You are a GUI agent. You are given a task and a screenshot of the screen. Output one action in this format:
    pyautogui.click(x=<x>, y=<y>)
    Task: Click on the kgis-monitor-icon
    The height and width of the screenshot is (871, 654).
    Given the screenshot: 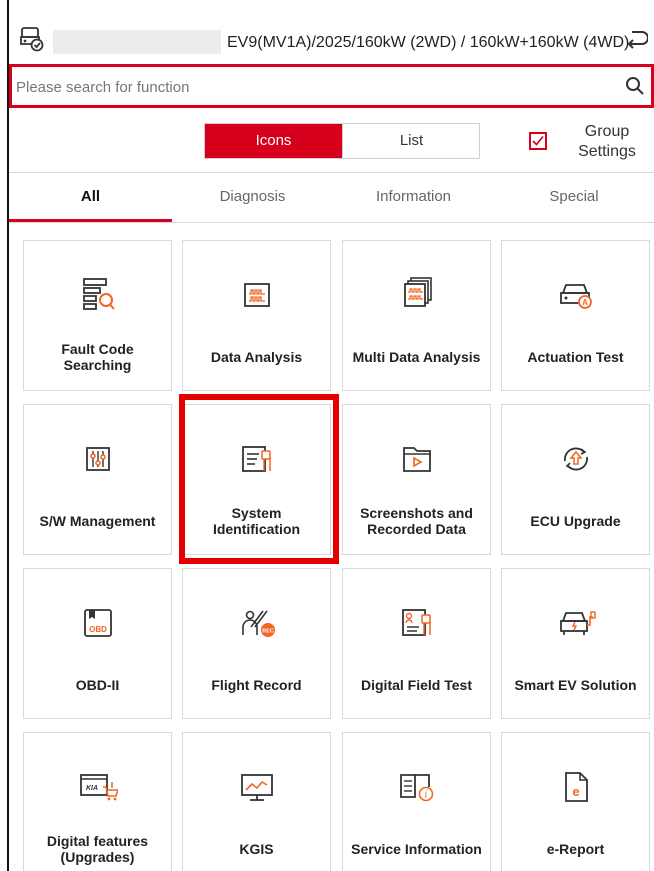 What is the action you would take?
    pyautogui.click(x=256, y=787)
    